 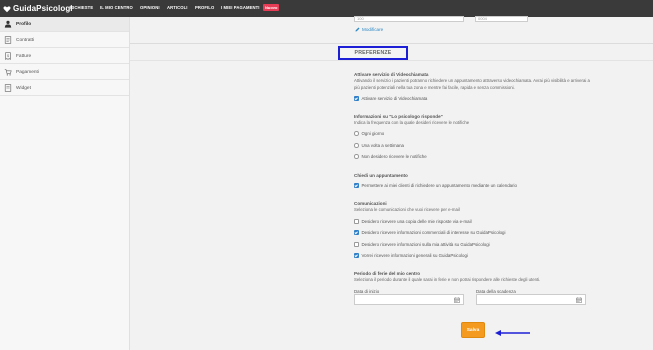 I want to click on pencil-icon, so click(x=357, y=29).